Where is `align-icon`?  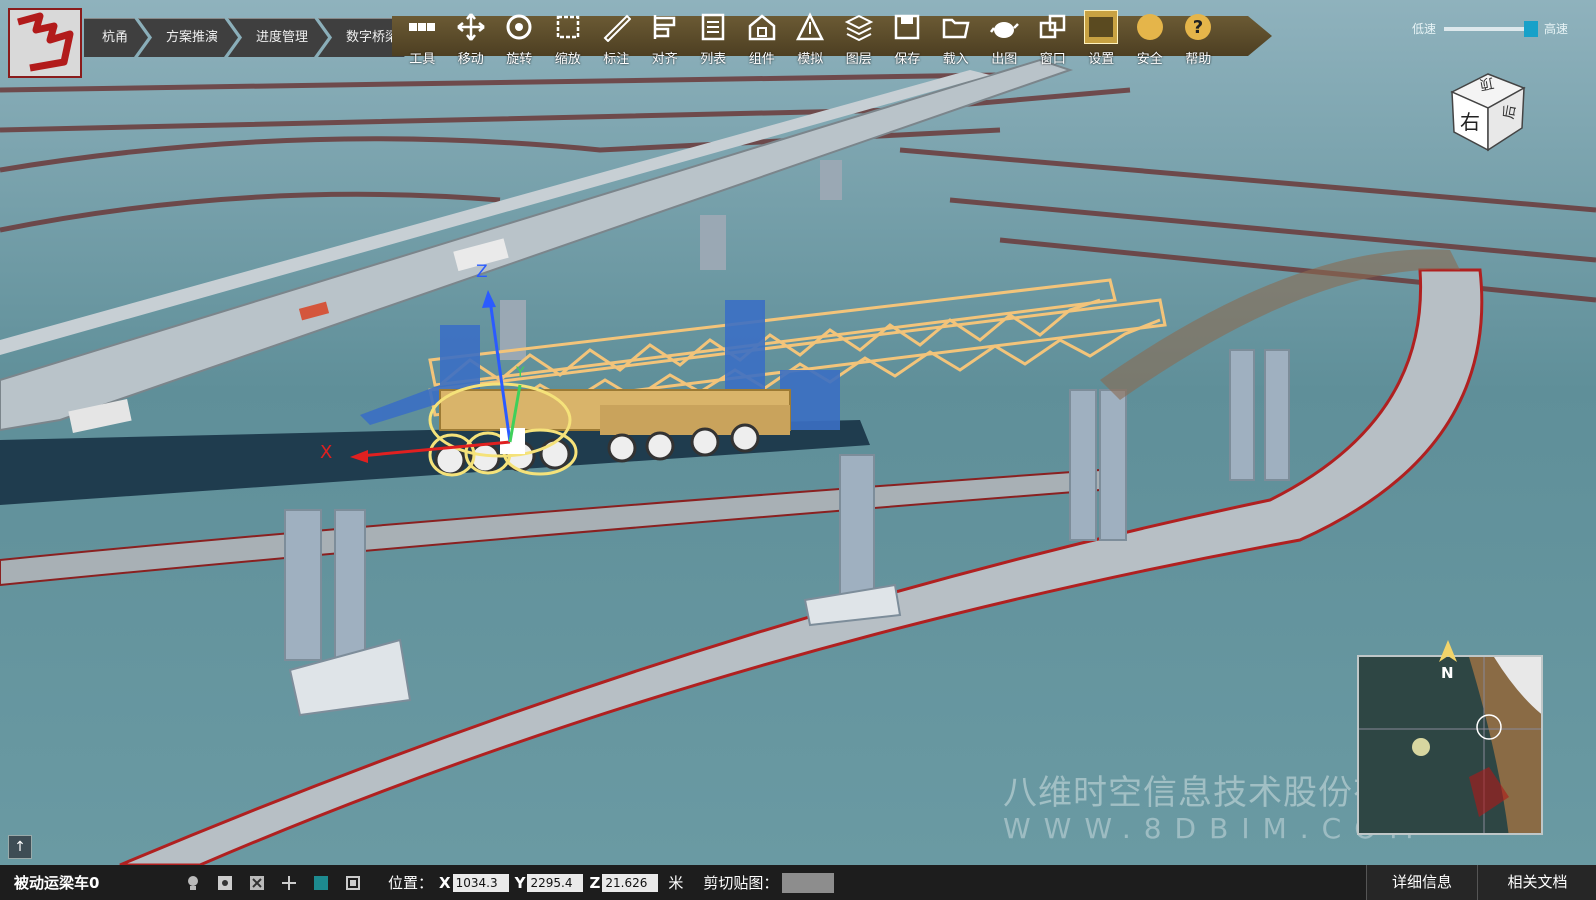
align-icon is located at coordinates (665, 27).